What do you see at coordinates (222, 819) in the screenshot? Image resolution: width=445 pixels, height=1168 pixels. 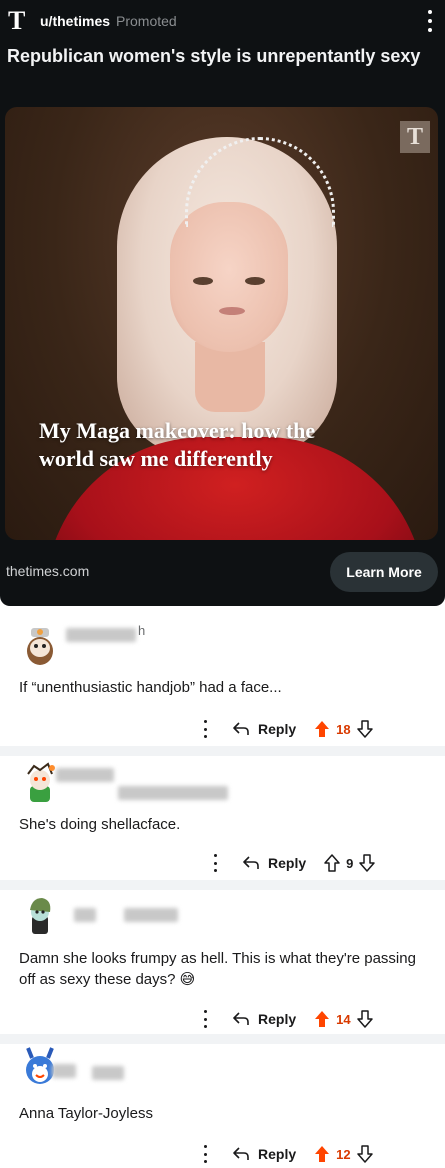 I see `comment: She's doing shellacface. Reply 9` at bounding box center [222, 819].